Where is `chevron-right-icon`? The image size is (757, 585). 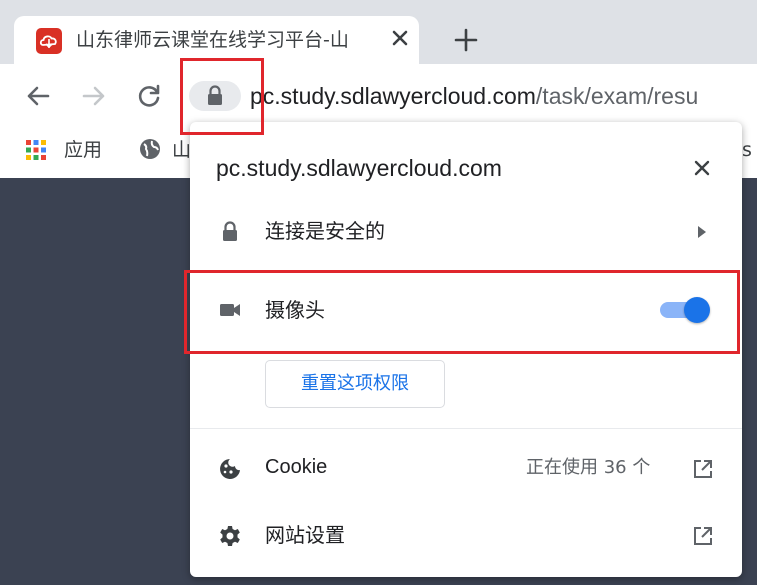
chevron-right-icon is located at coordinates (702, 232).